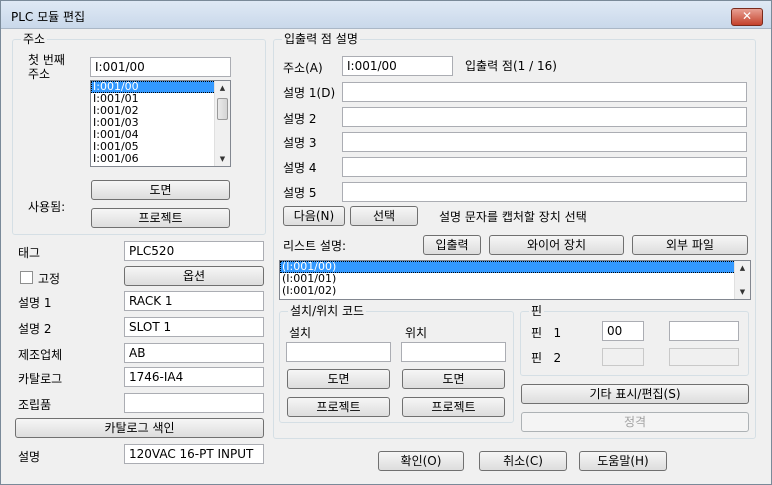  I want to click on wire-device-button: 와이어 장치, so click(556, 245).